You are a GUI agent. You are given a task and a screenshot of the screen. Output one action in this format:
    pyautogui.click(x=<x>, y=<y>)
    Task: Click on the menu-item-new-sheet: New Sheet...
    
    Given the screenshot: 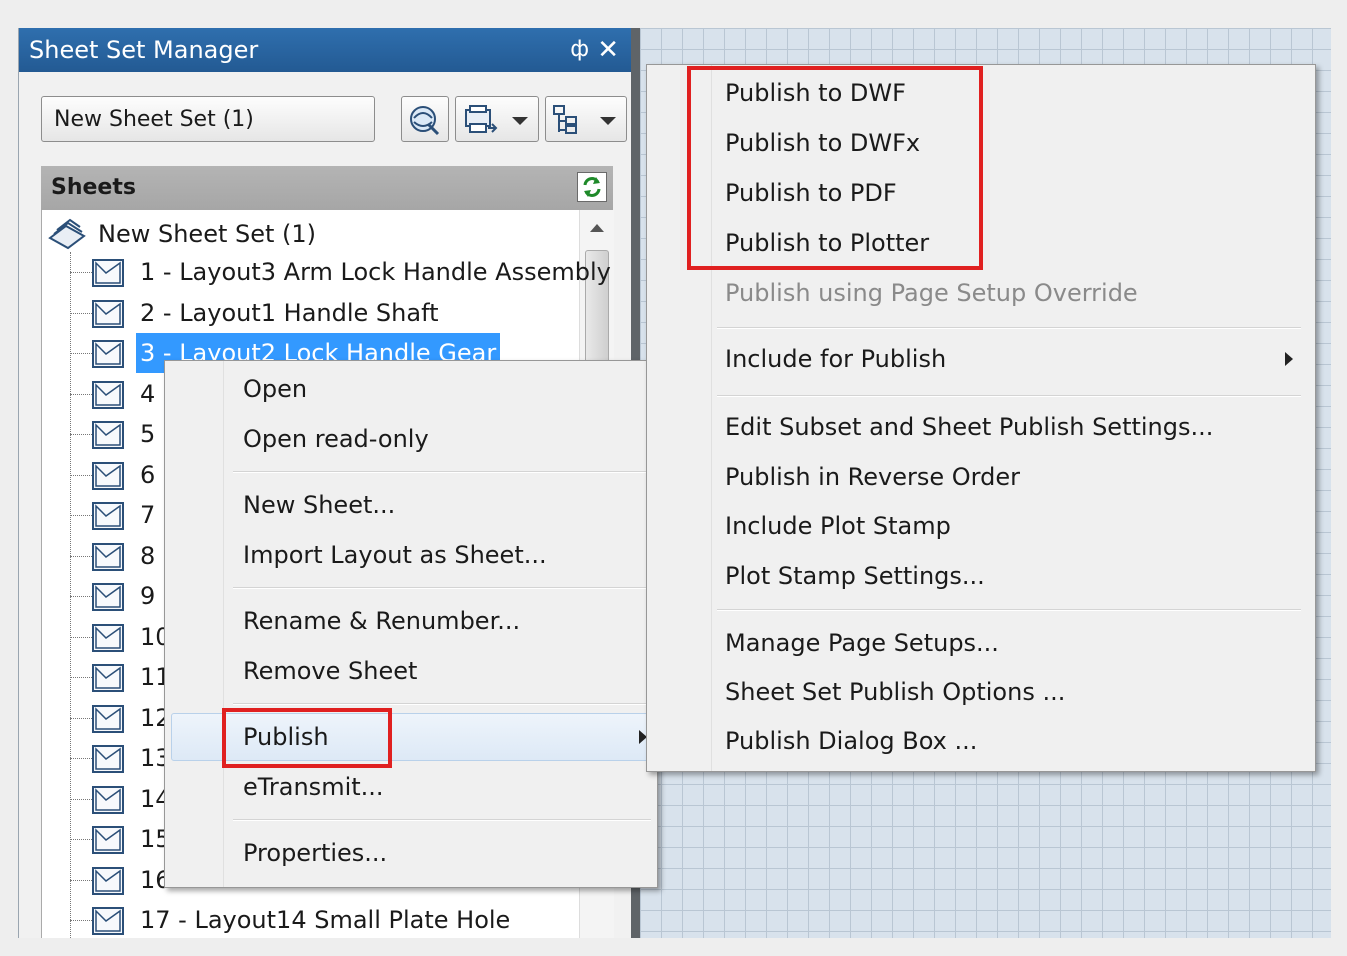 What is the action you would take?
    pyautogui.click(x=319, y=505)
    